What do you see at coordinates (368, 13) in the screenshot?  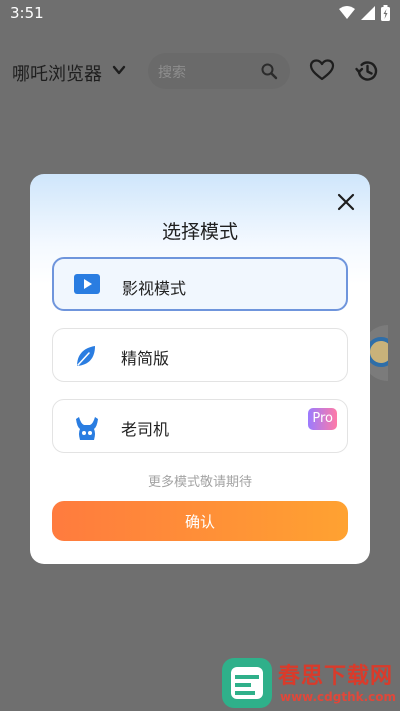 I see `signal-icon` at bounding box center [368, 13].